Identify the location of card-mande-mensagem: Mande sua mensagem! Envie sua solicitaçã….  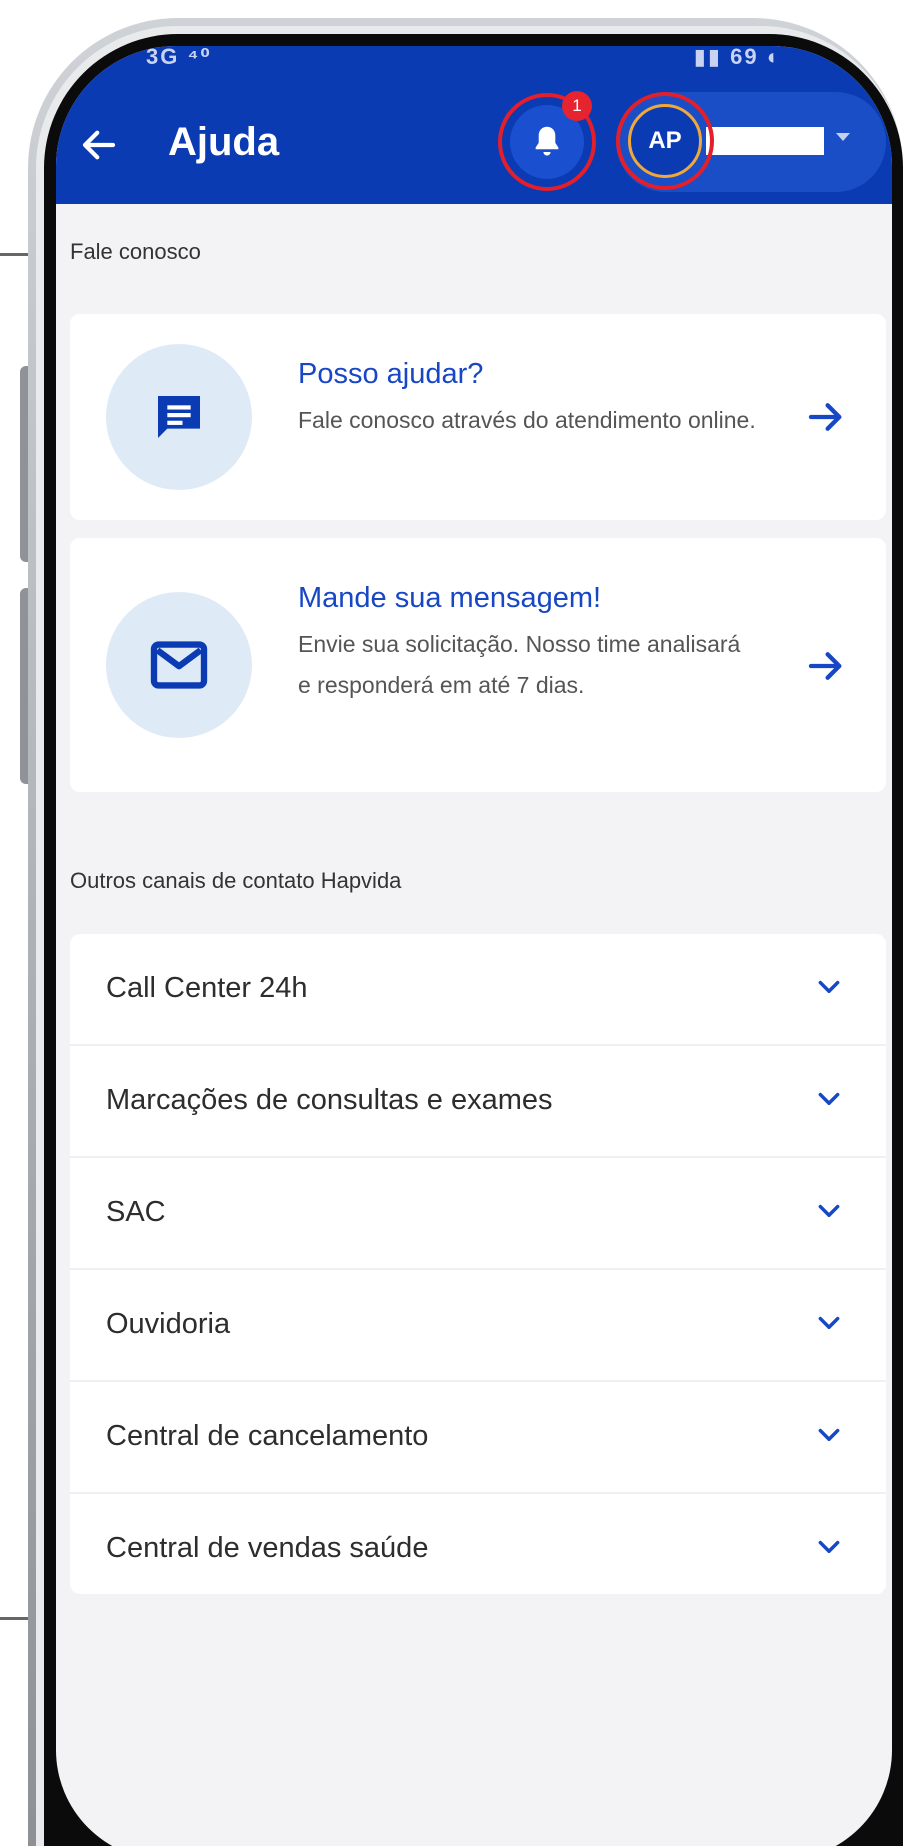
(478, 665).